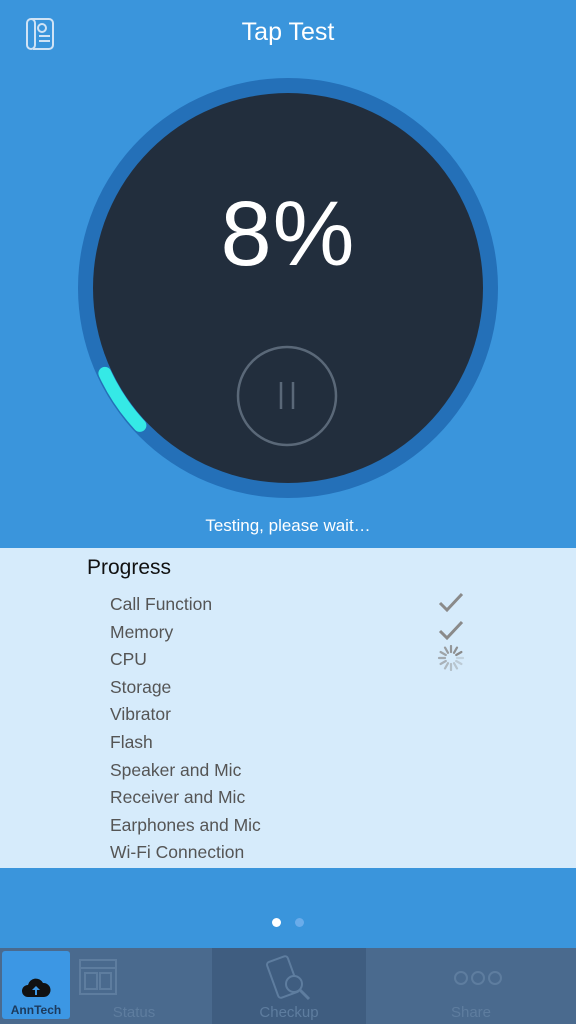 The width and height of the screenshot is (576, 1024). I want to click on tab-share: Share, so click(471, 986).